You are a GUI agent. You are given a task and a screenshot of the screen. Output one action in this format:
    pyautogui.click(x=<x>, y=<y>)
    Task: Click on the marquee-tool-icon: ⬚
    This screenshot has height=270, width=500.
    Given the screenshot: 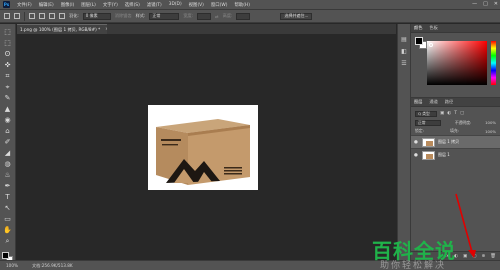 What is the action you would take?
    pyautogui.click(x=7, y=43)
    